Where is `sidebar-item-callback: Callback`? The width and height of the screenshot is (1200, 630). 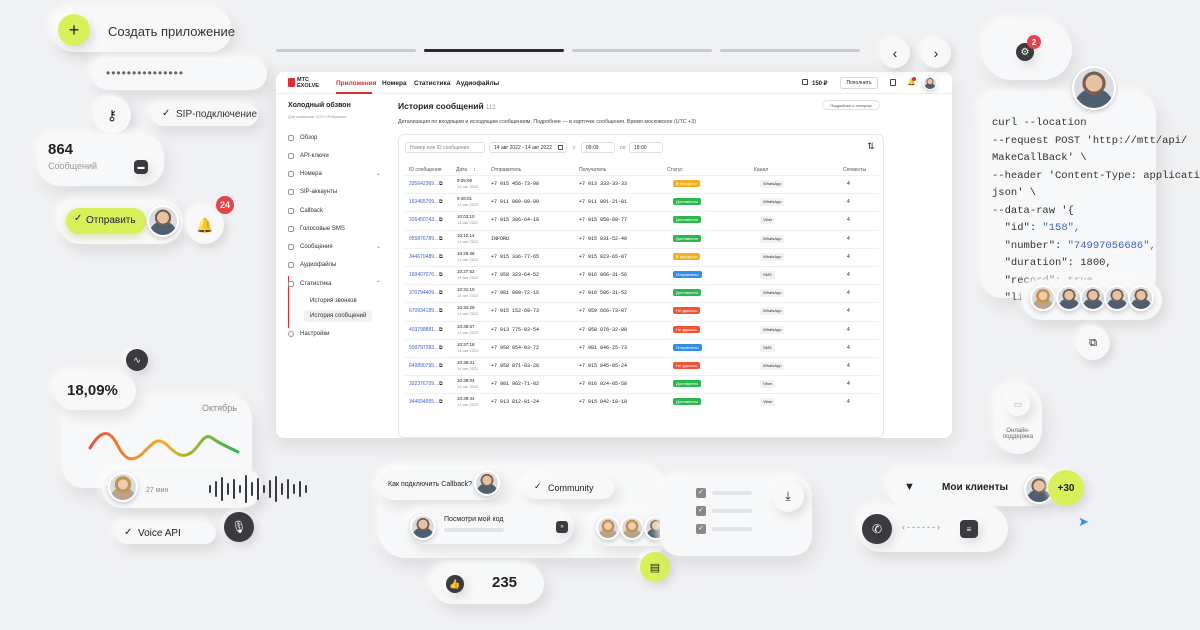 sidebar-item-callback: Callback is located at coordinates (305, 211).